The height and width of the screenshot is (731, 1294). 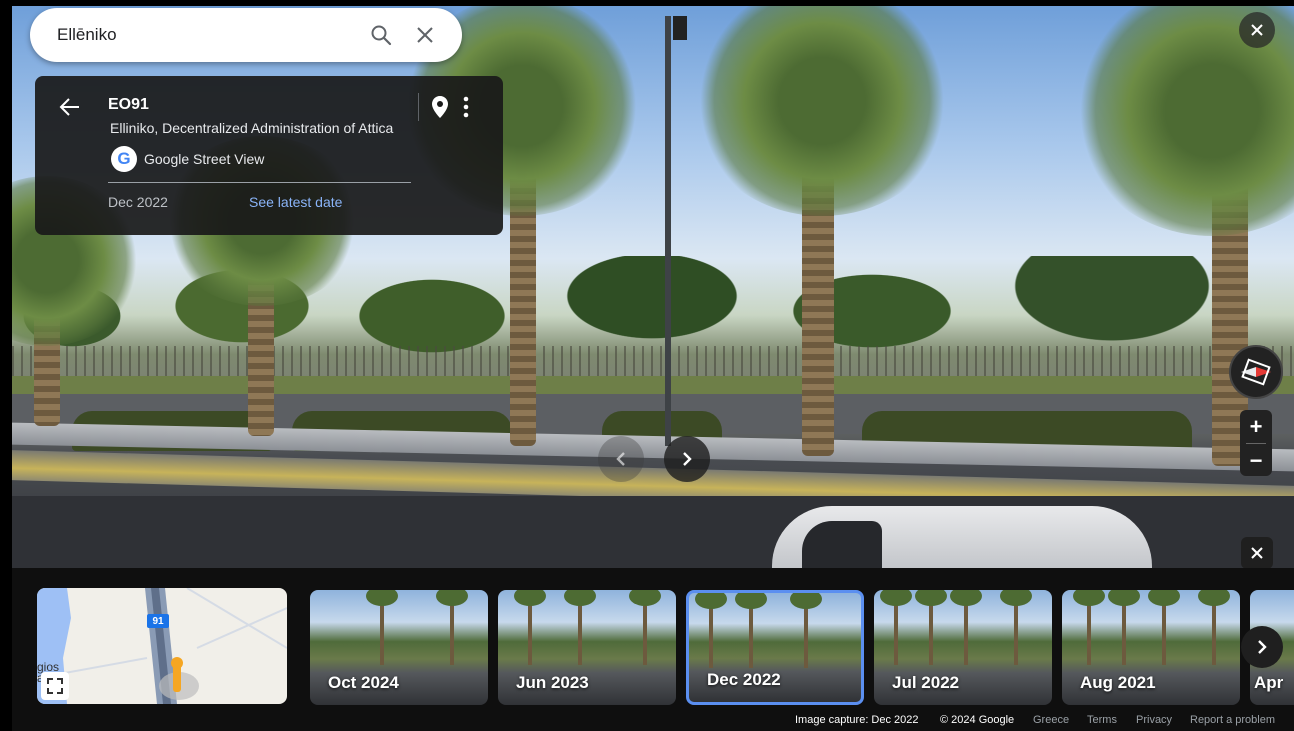 What do you see at coordinates (1118, 682) in the screenshot?
I see `timeline-date-label: Aug 2021` at bounding box center [1118, 682].